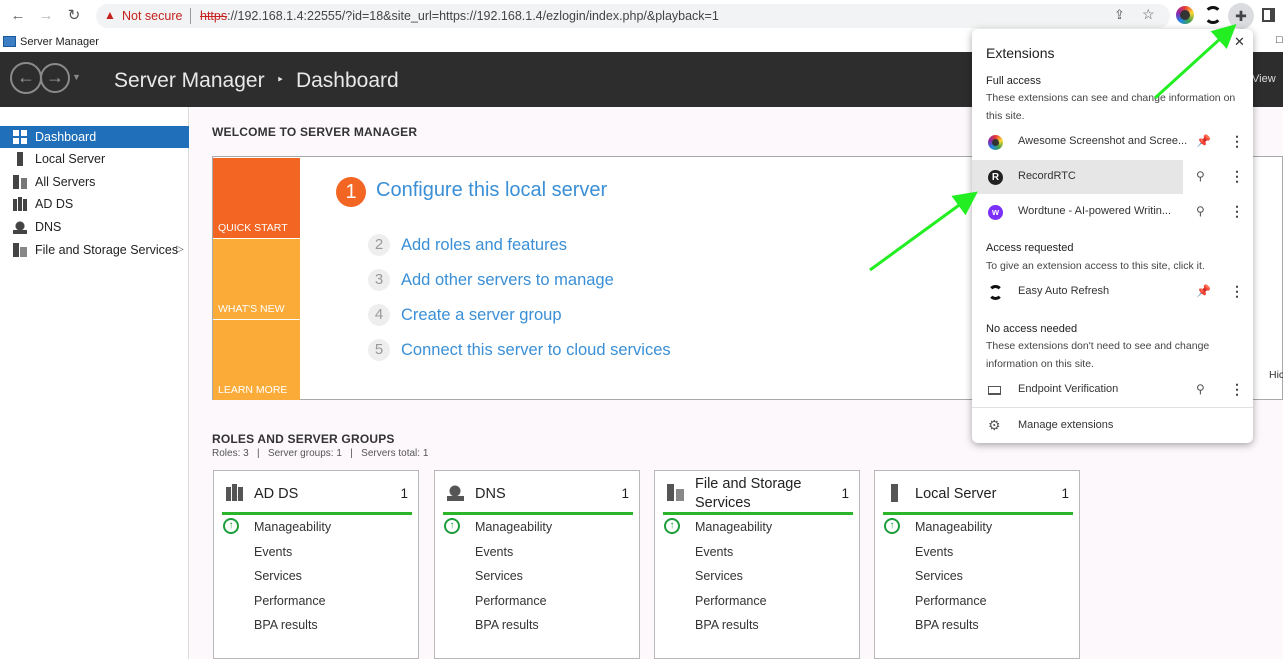 This screenshot has height=659, width=1283. What do you see at coordinates (1195, 61) in the screenshot?
I see `arrow-to-extensions-icon` at bounding box center [1195, 61].